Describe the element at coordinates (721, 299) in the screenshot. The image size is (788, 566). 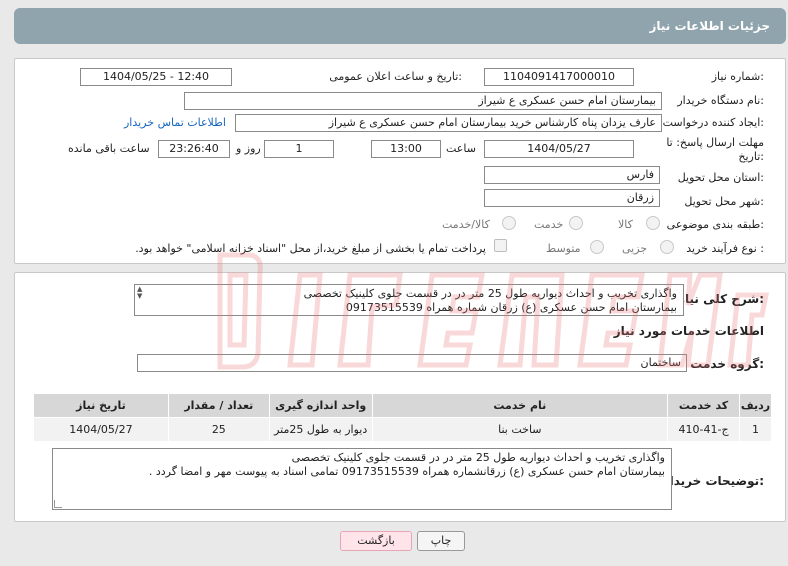
I see `summary-label: شرح کلی نیاز:` at that location.